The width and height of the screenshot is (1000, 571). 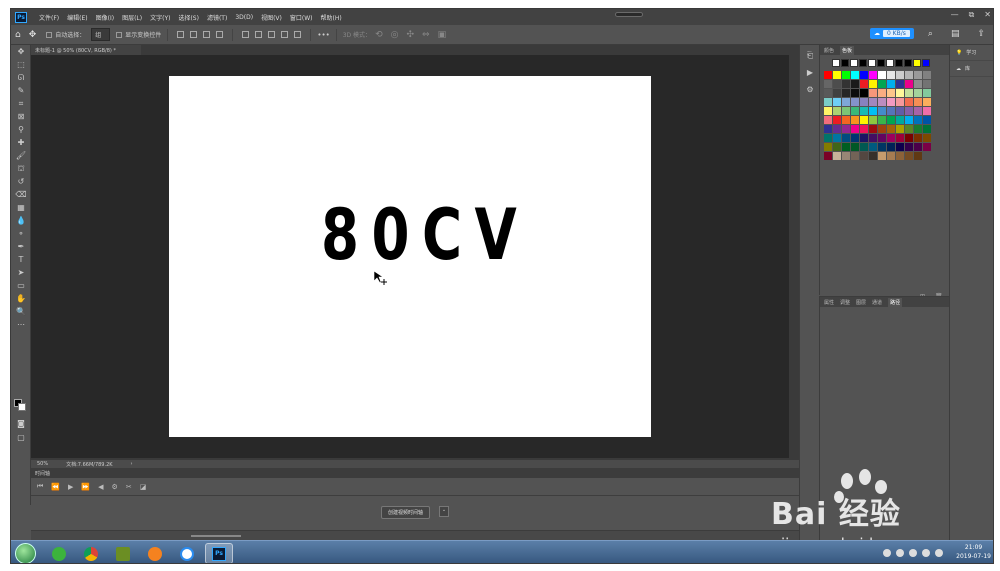 I want to click on pen-tool-icon: ✒, so click(x=21, y=246).